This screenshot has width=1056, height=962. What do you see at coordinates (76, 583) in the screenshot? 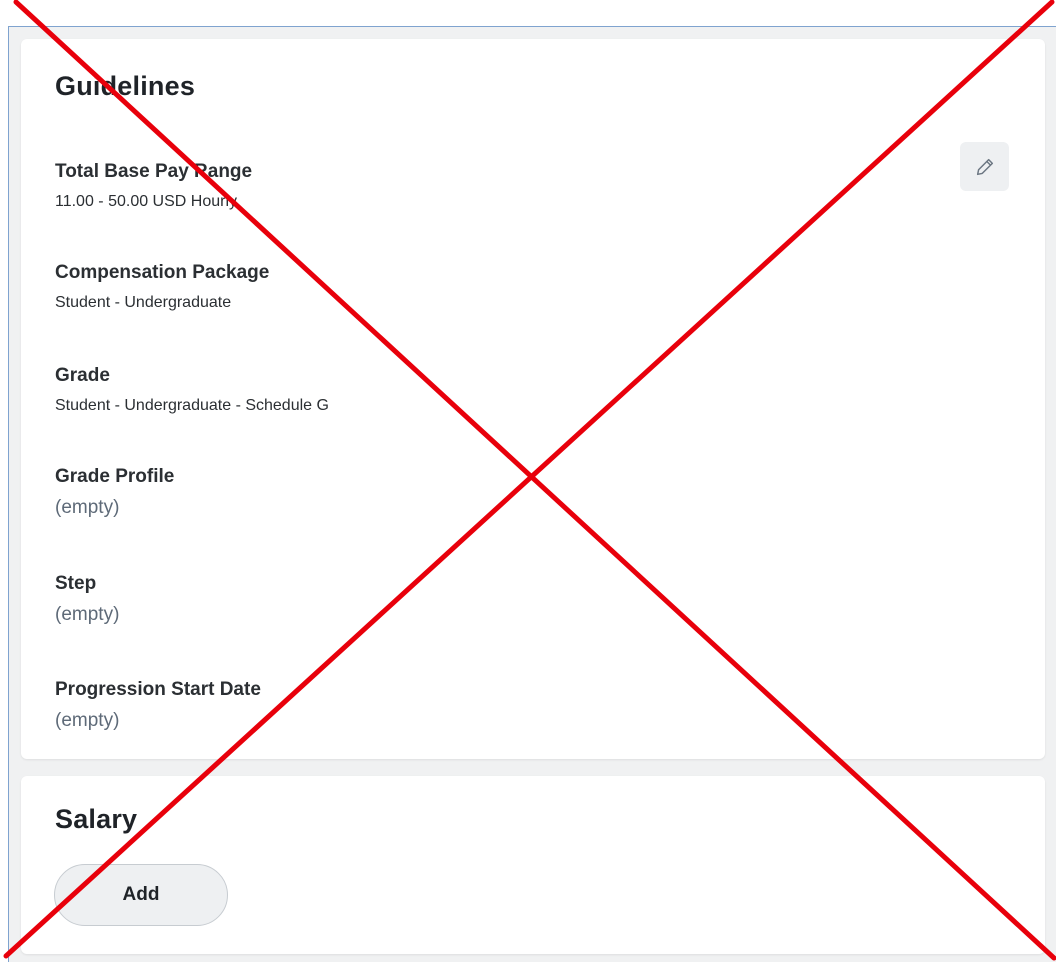
I see `field-label: Step` at bounding box center [76, 583].